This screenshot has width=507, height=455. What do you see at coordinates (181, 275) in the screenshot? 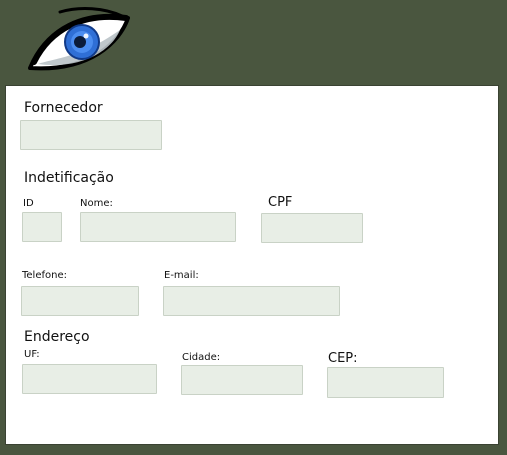
I see `email-label: E-mail:` at bounding box center [181, 275].